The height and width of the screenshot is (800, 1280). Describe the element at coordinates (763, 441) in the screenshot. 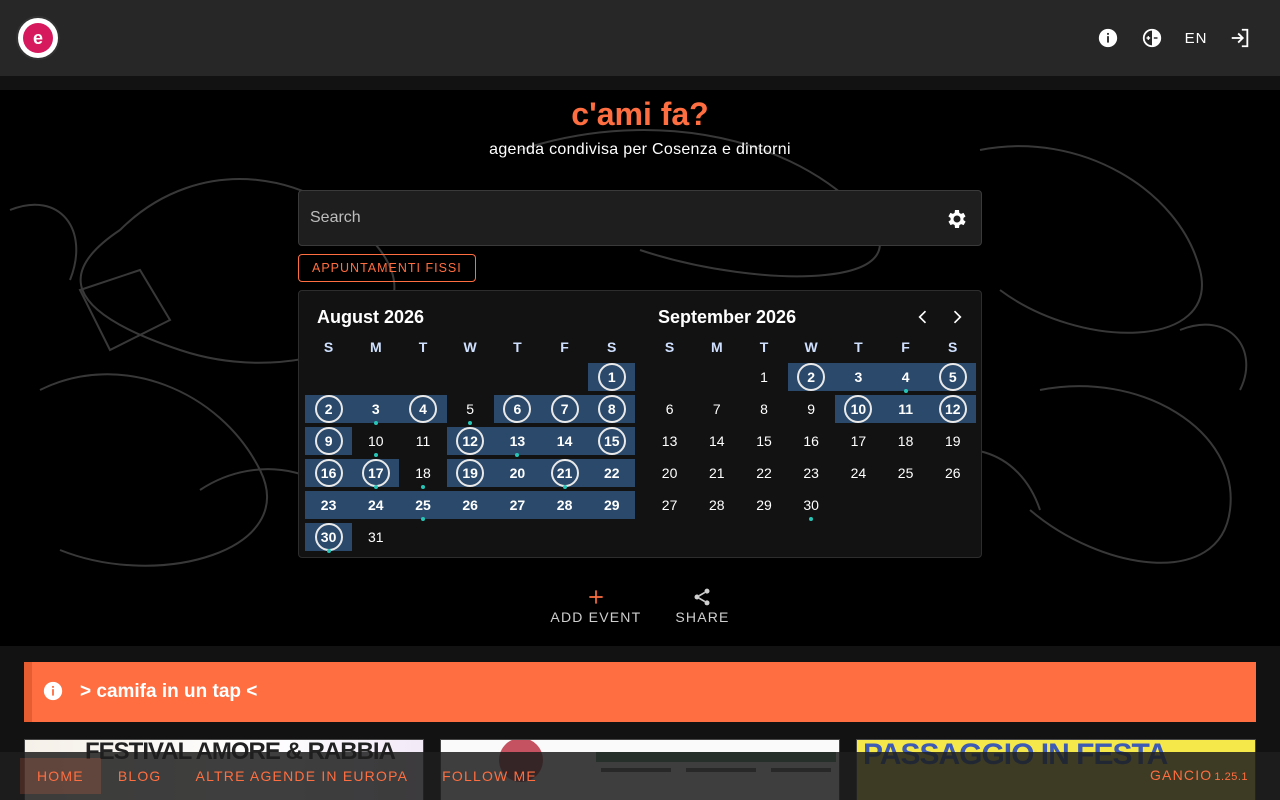

I see `calendar-day: 15` at that location.